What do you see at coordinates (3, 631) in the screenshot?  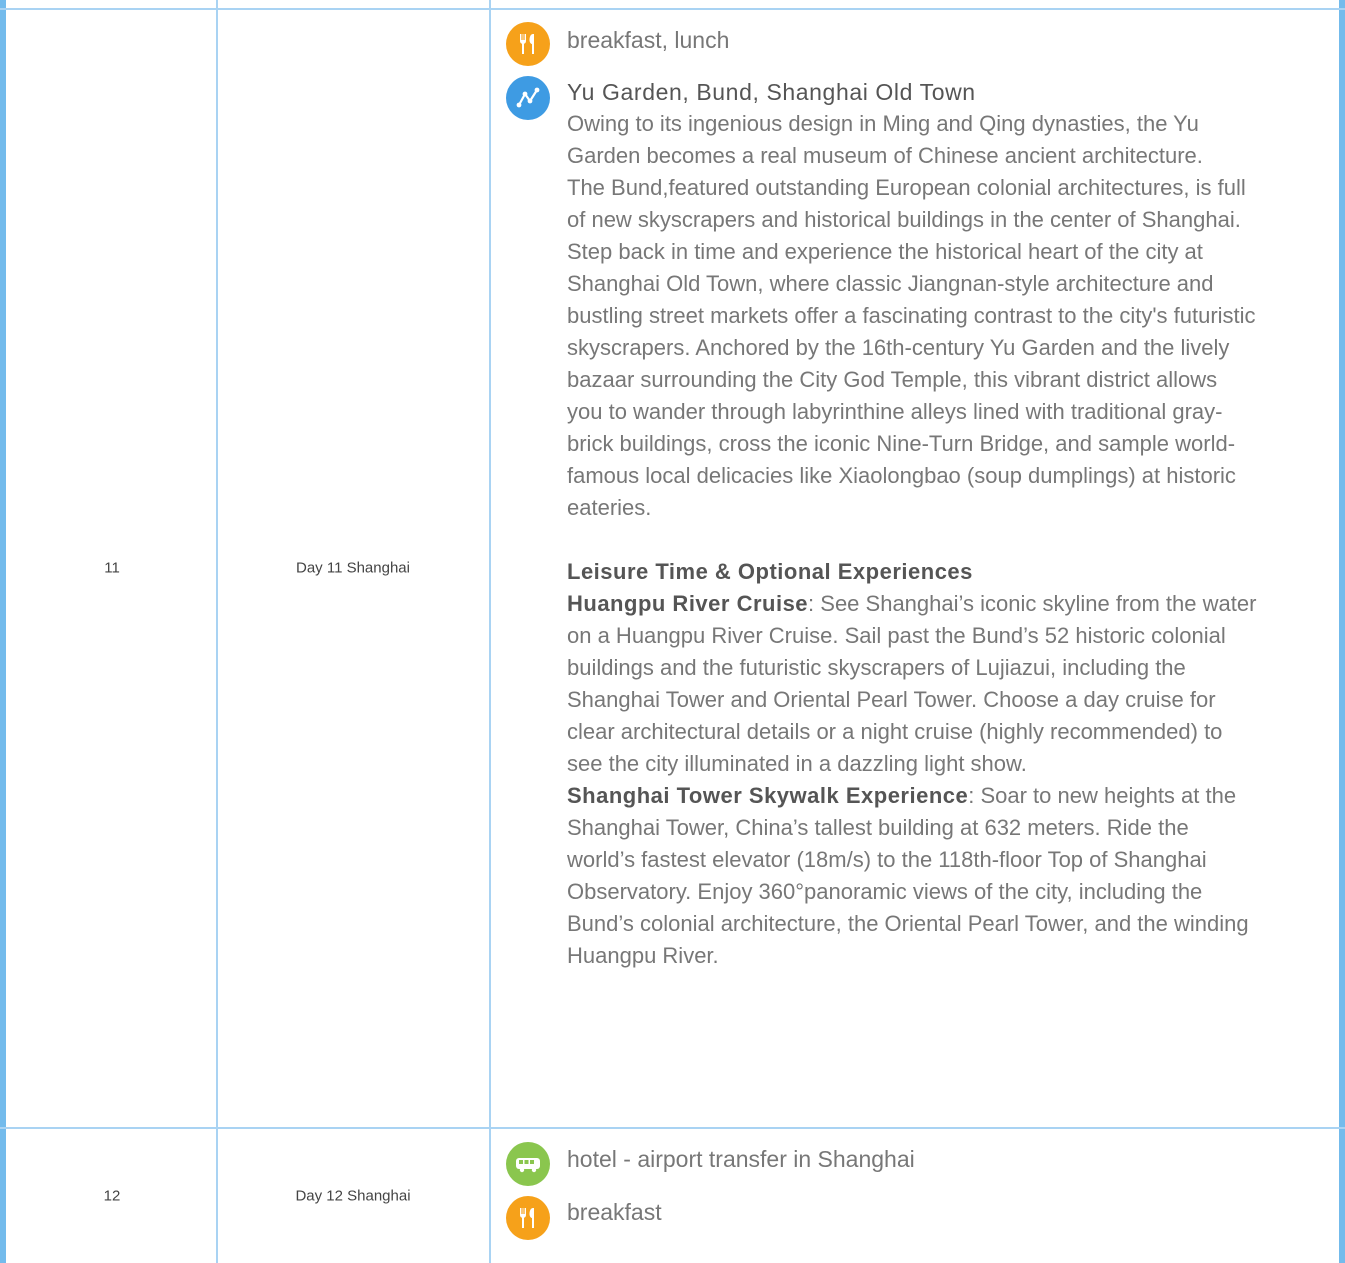 I see `table-left-border` at bounding box center [3, 631].